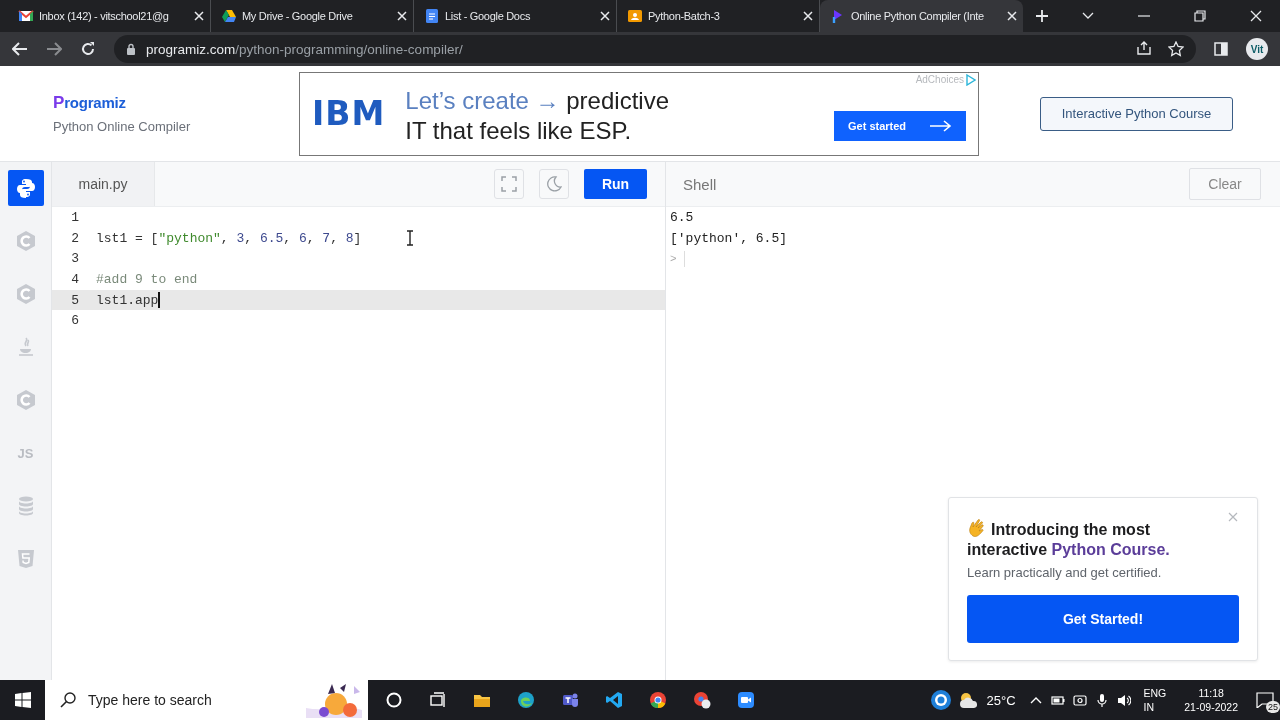  I want to click on fullscreen-icon, so click(509, 184).